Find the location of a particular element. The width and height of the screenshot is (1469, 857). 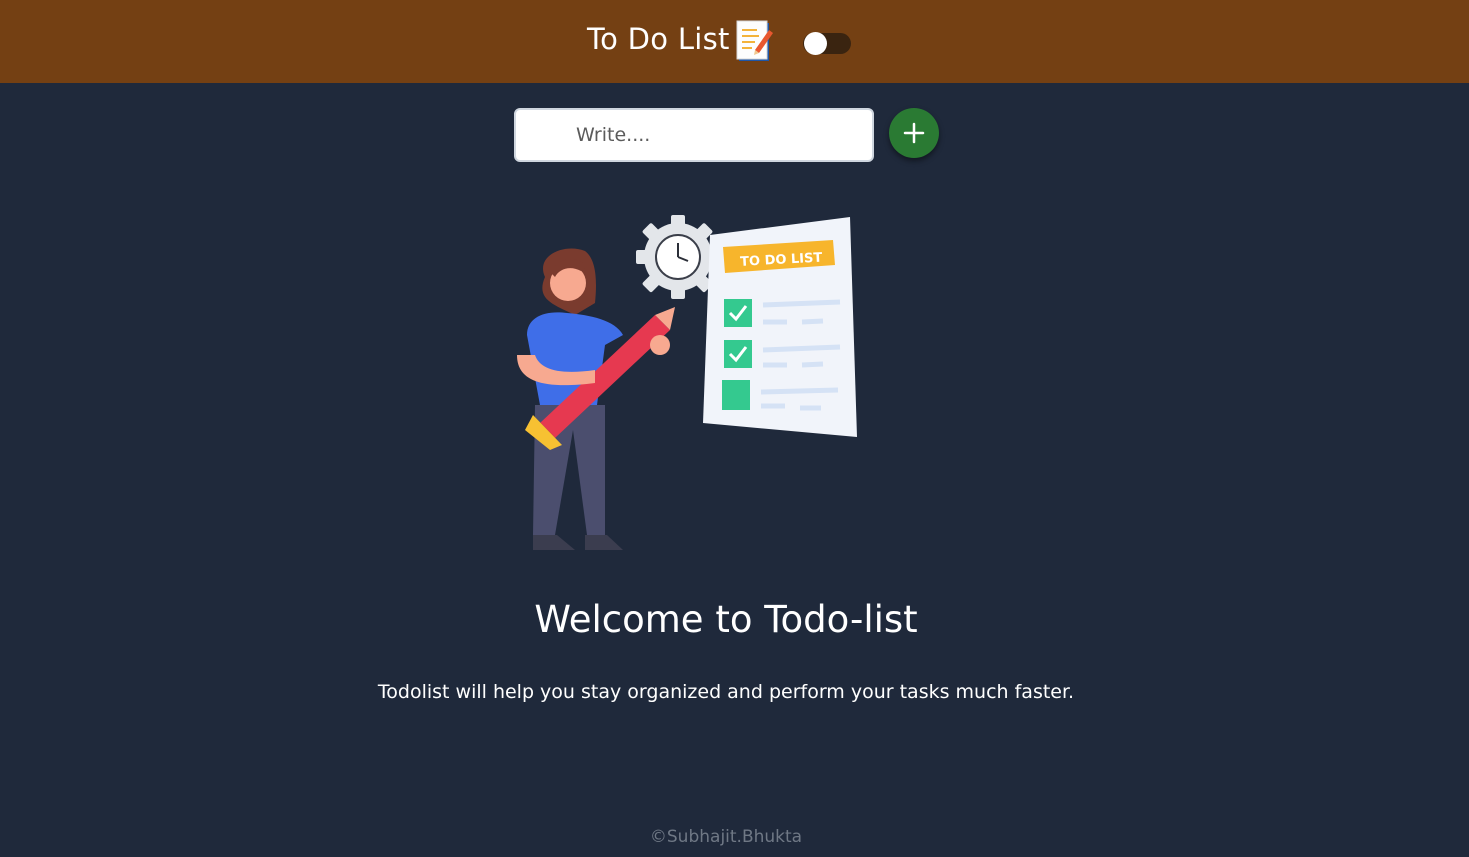

todo-input is located at coordinates (694, 135).